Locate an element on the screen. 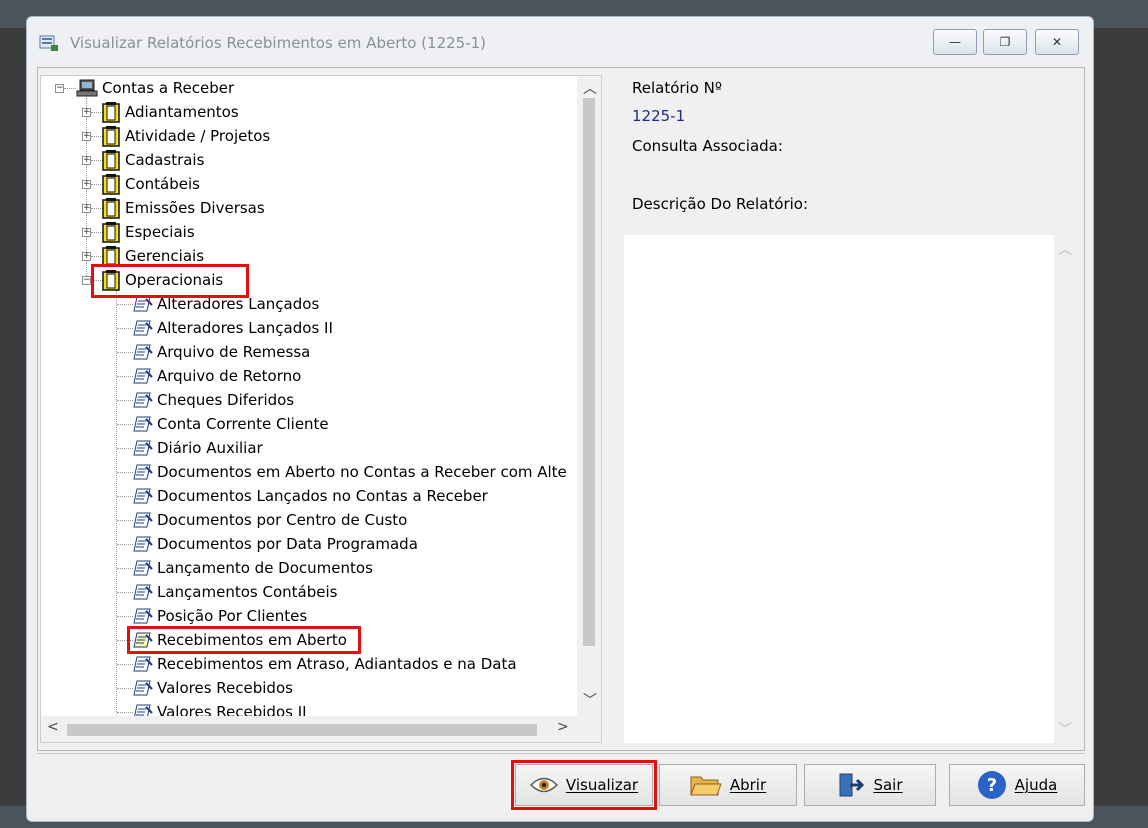  tree-report: Posição Por Clientes is located at coordinates (212, 616).